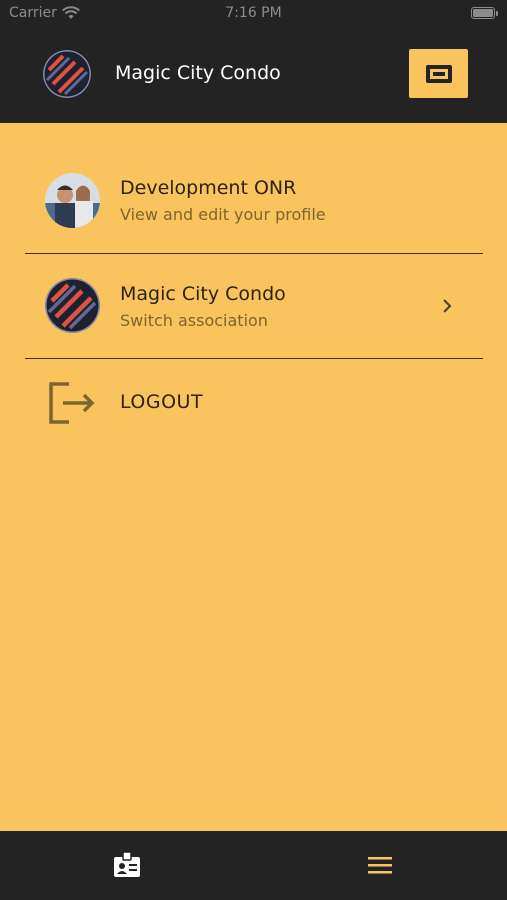  Describe the element at coordinates (72, 403) in the screenshot. I see `logout-icon` at that location.